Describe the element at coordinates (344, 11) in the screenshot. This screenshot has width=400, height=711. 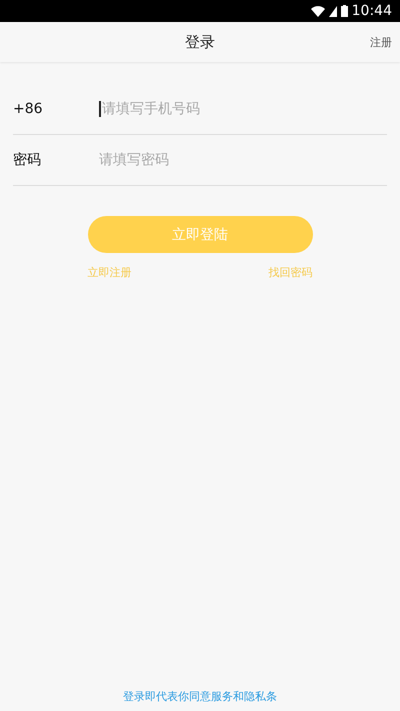
I see `battery-icon` at that location.